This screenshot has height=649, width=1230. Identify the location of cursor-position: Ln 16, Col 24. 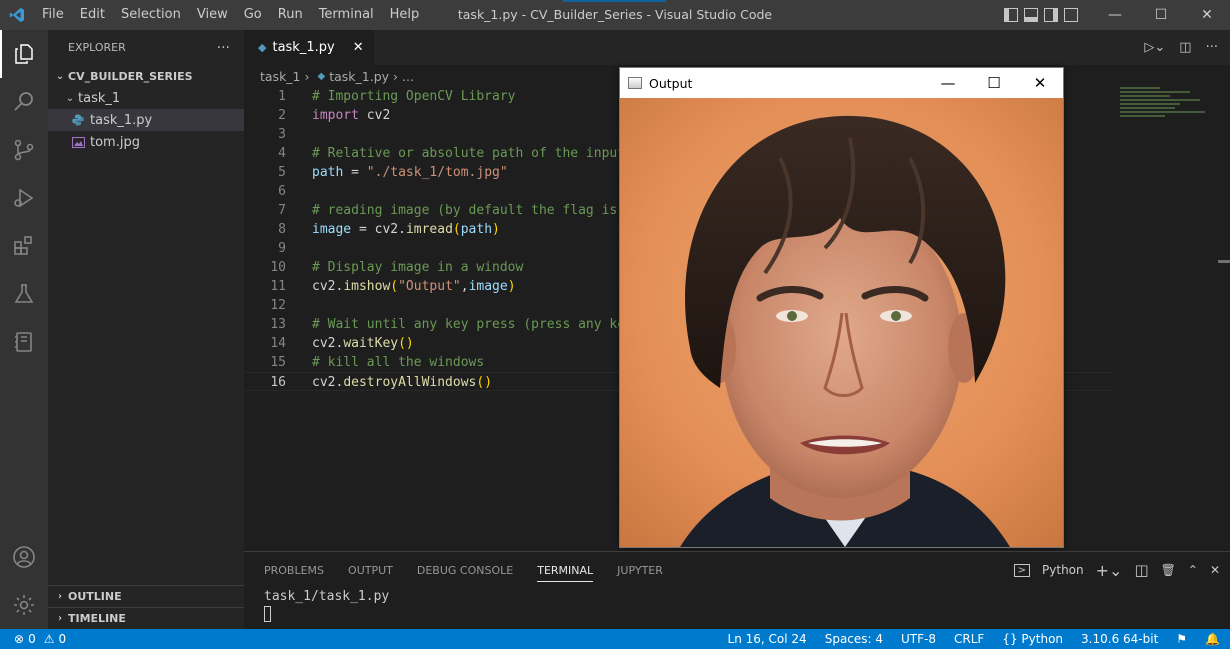
(767, 639).